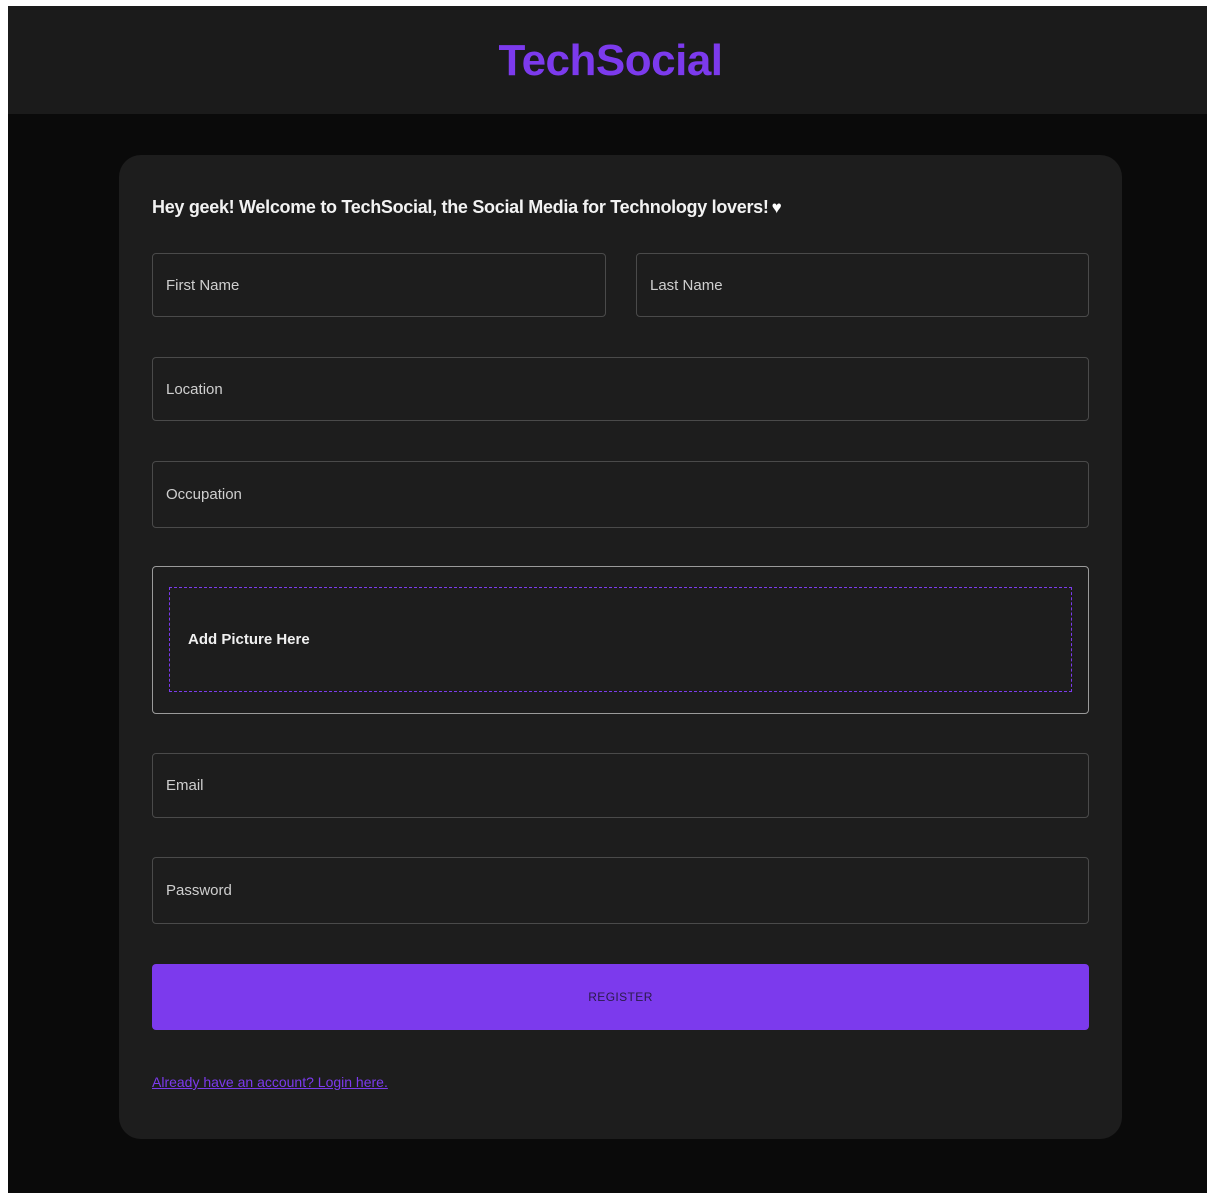  What do you see at coordinates (249, 639) in the screenshot?
I see `picture-dropzone-label: Add Picture Here` at bounding box center [249, 639].